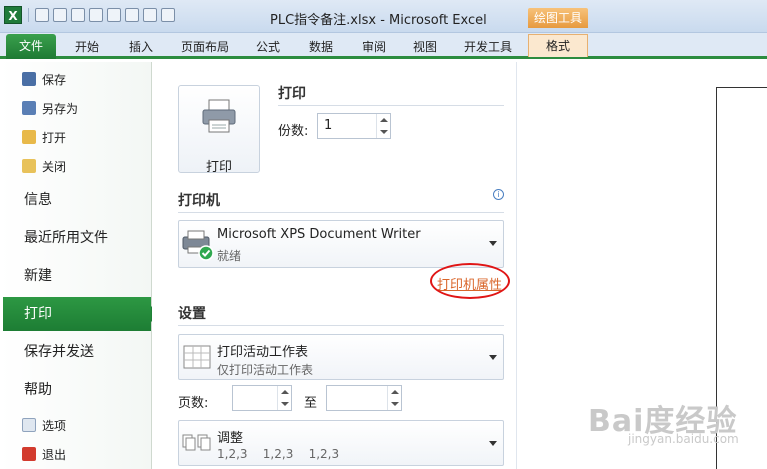 The image size is (767, 469). I want to click on options-icon, so click(29, 425).